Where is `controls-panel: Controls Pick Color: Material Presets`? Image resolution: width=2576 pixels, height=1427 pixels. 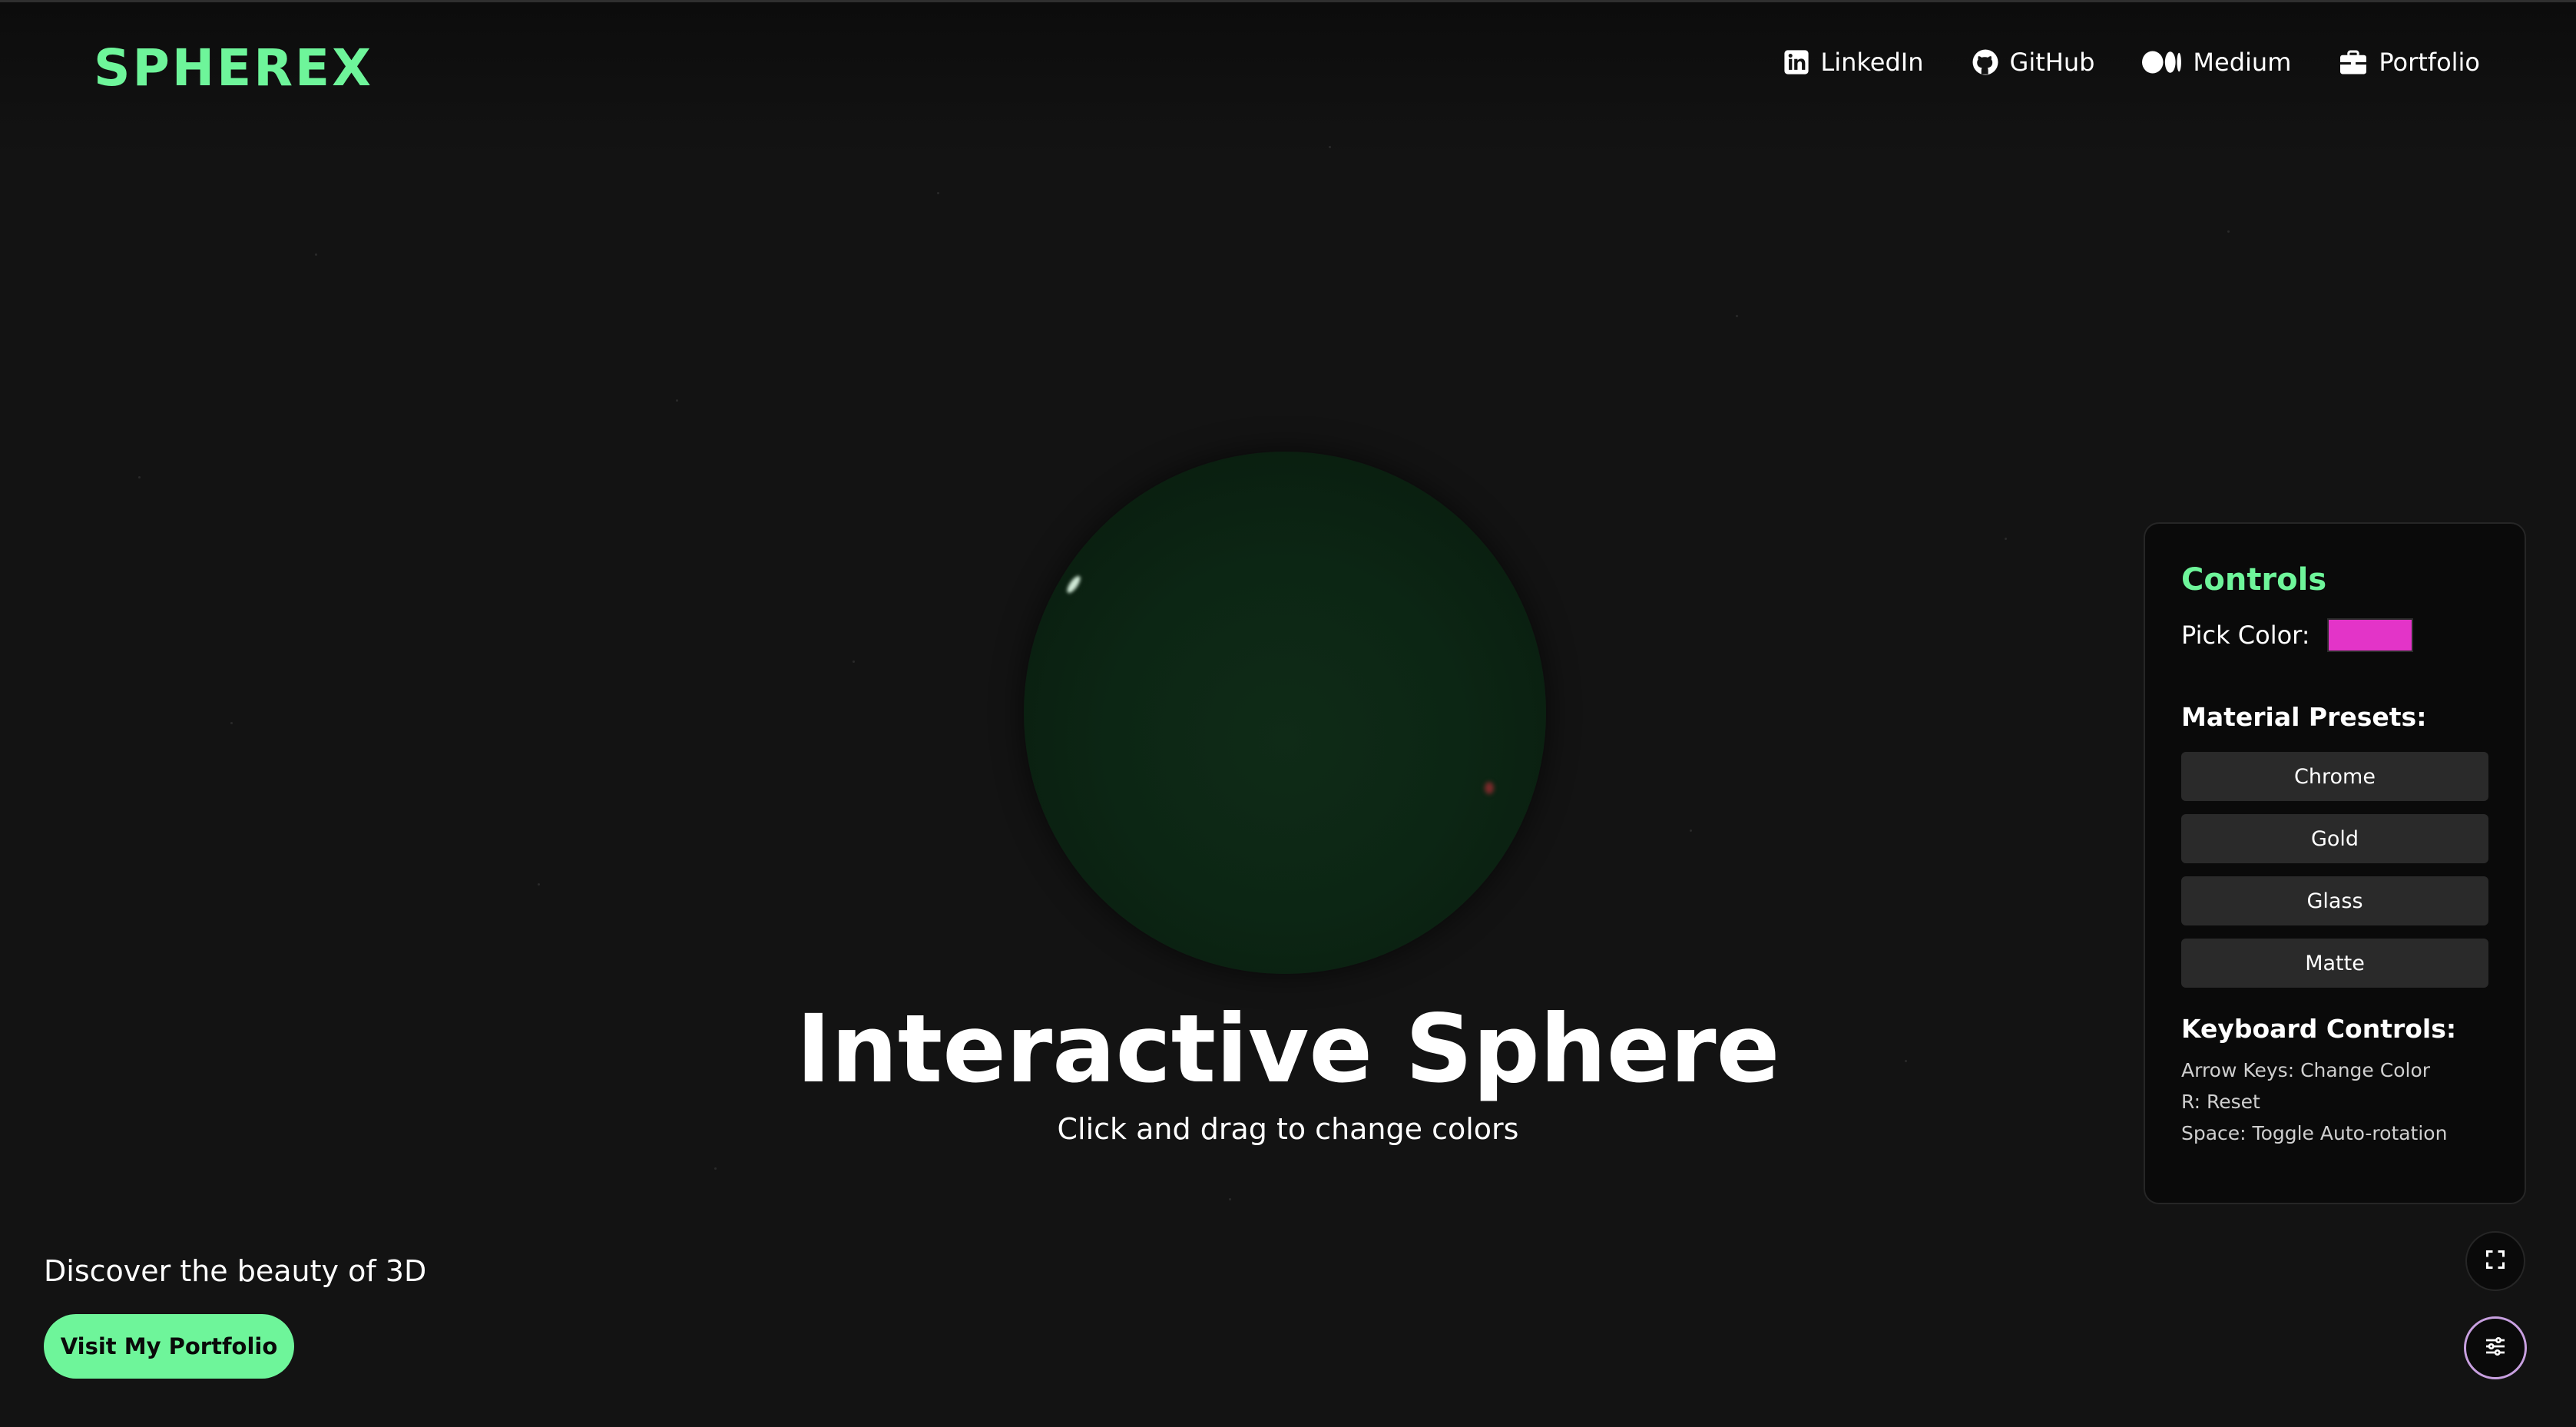 controls-panel: Controls Pick Color: Material Presets is located at coordinates (2335, 863).